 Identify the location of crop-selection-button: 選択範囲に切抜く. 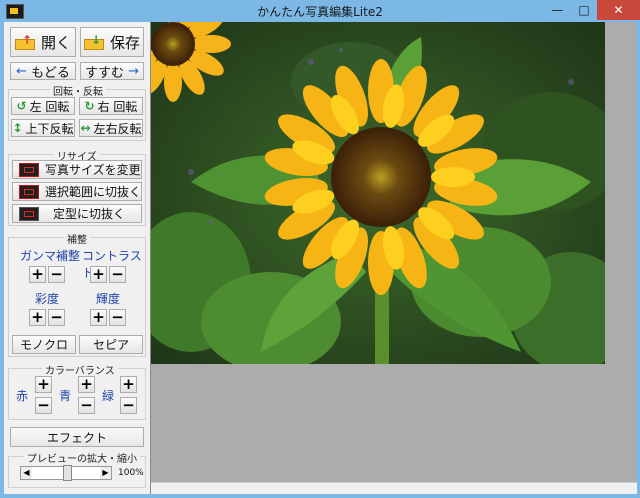
(77, 191).